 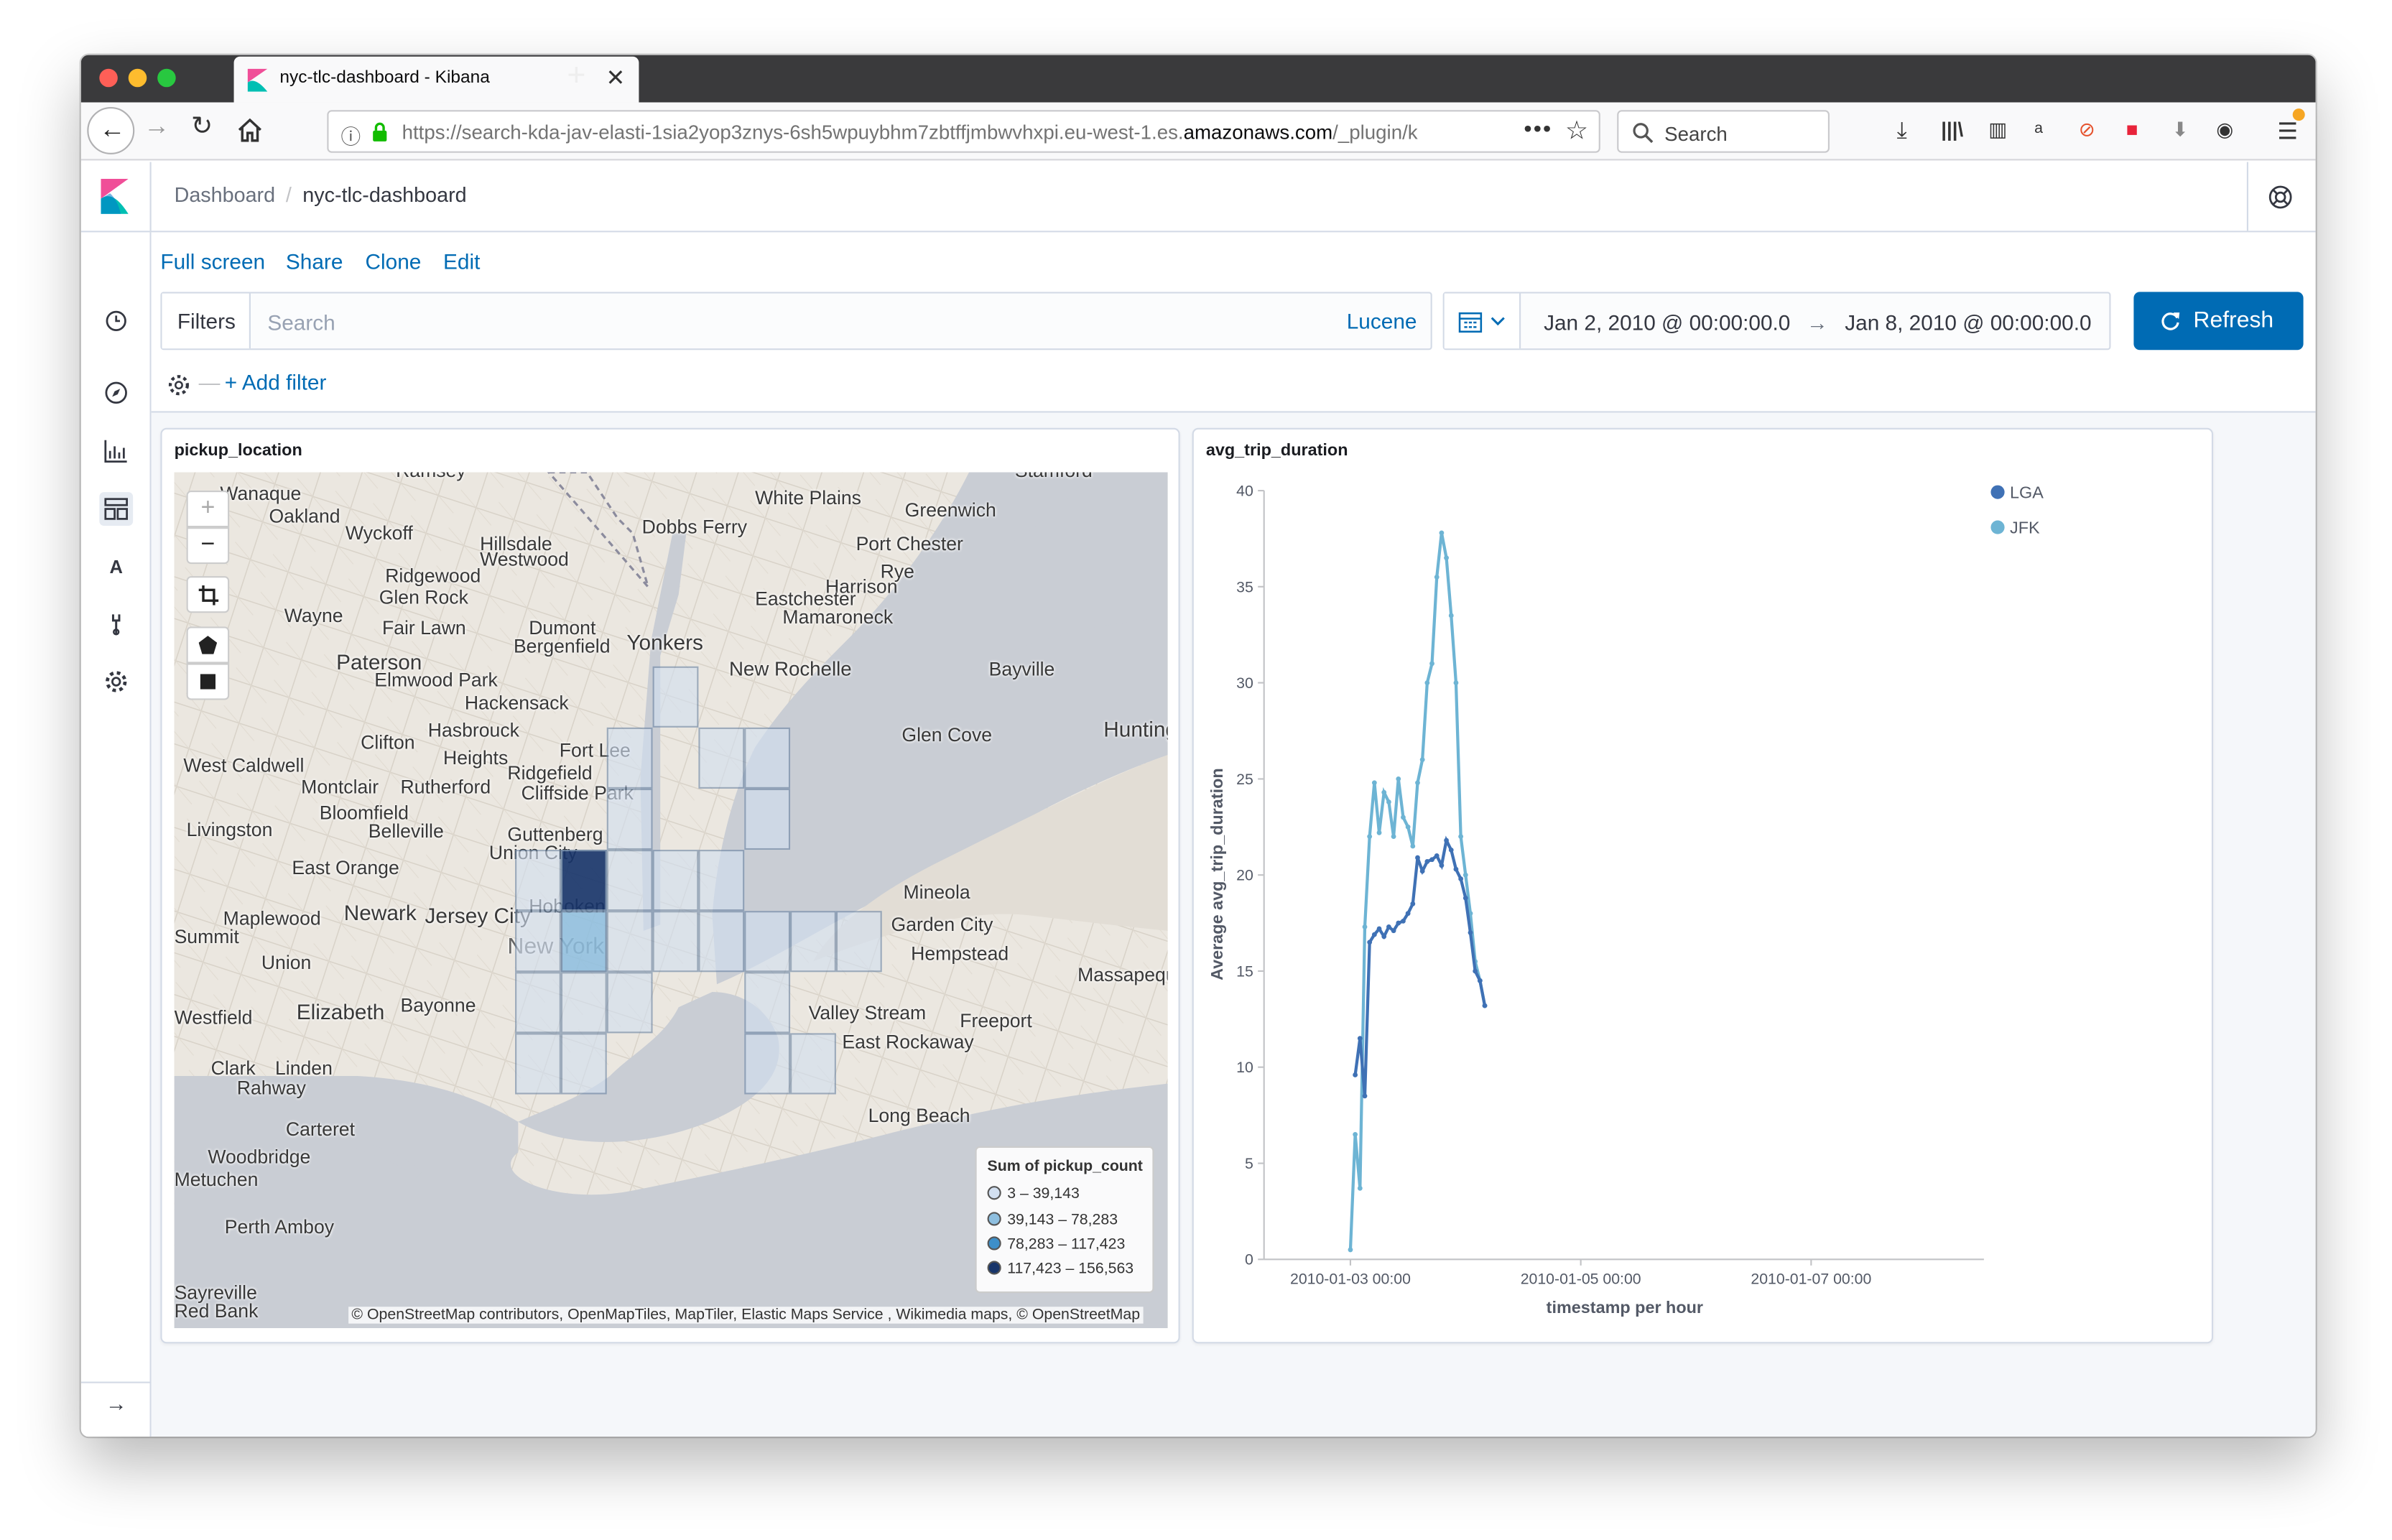 I want to click on query-input: Search, so click(x=301, y=322).